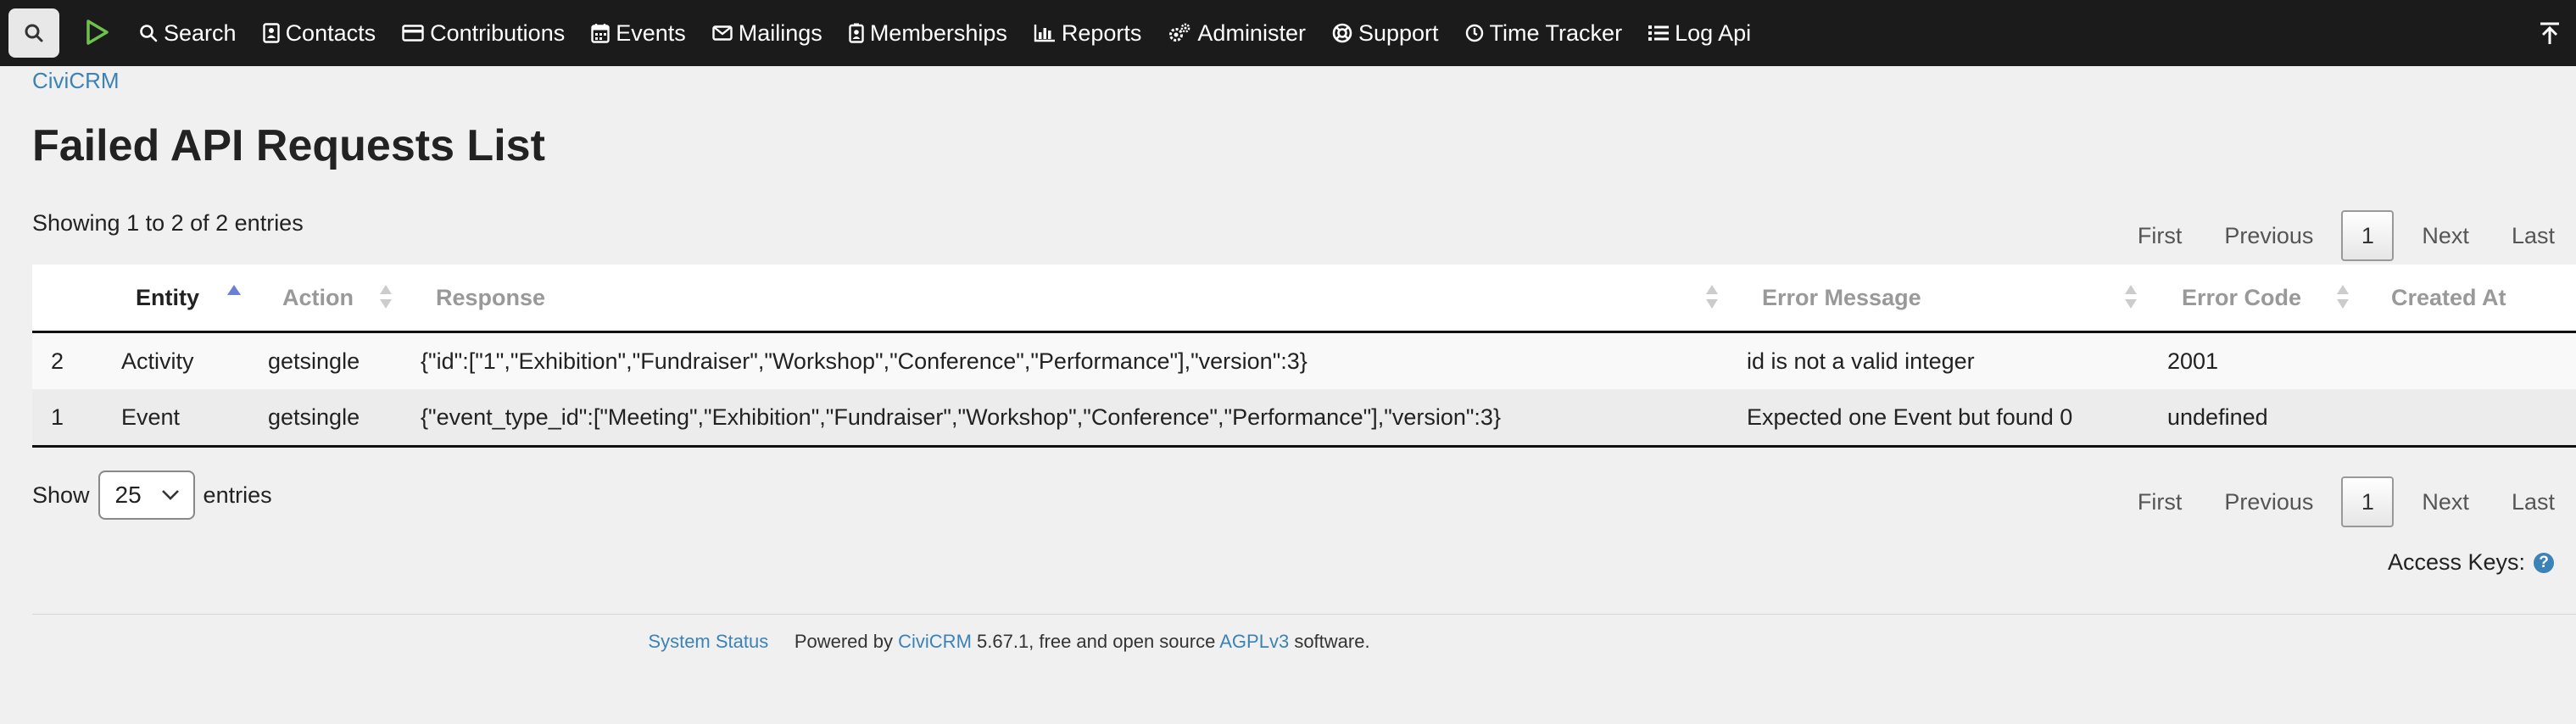 The image size is (2576, 724). What do you see at coordinates (61, 495) in the screenshot?
I see `show-label: Show` at bounding box center [61, 495].